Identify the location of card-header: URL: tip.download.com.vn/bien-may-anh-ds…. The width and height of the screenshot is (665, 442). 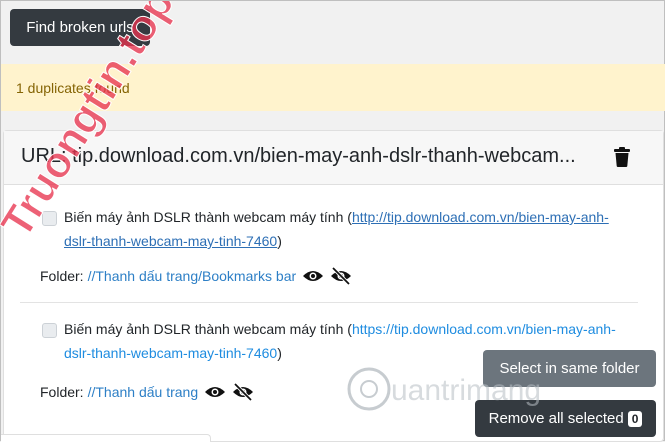
(333, 158).